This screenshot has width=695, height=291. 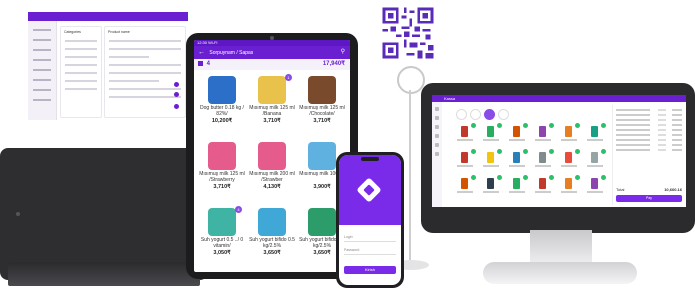 I want to click on product-card: Mısımuş milk 125 ml /Chocolate/3,710₹, so click(x=322, y=105).